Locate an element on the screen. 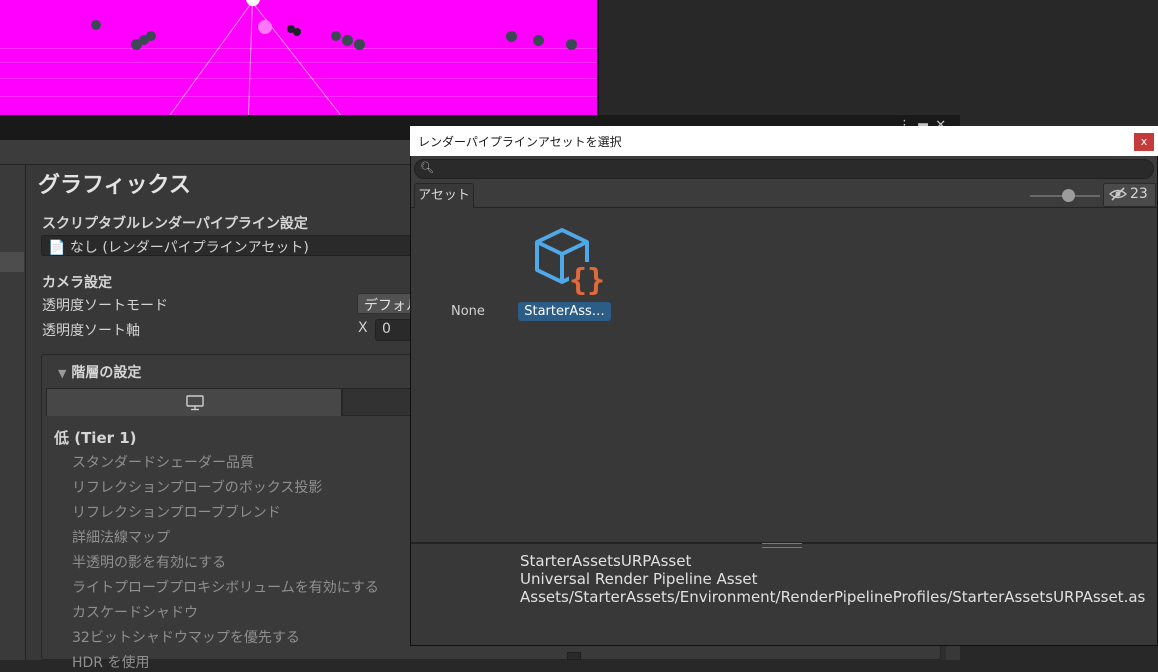 This screenshot has height=672, width=1158. tier-item: カスケードシャドウ is located at coordinates (135, 613).